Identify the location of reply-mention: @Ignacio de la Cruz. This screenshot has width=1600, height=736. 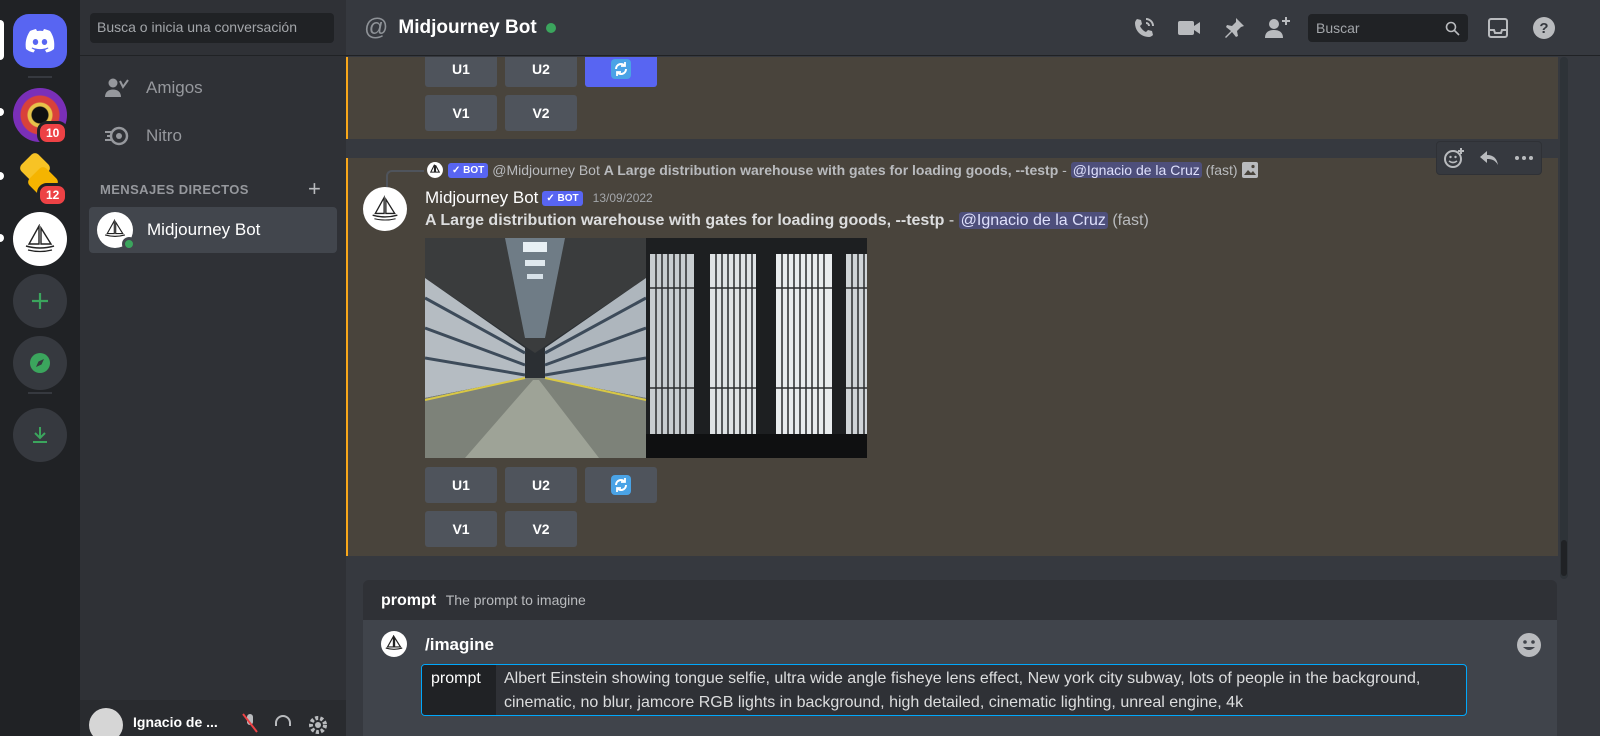
(1136, 170).